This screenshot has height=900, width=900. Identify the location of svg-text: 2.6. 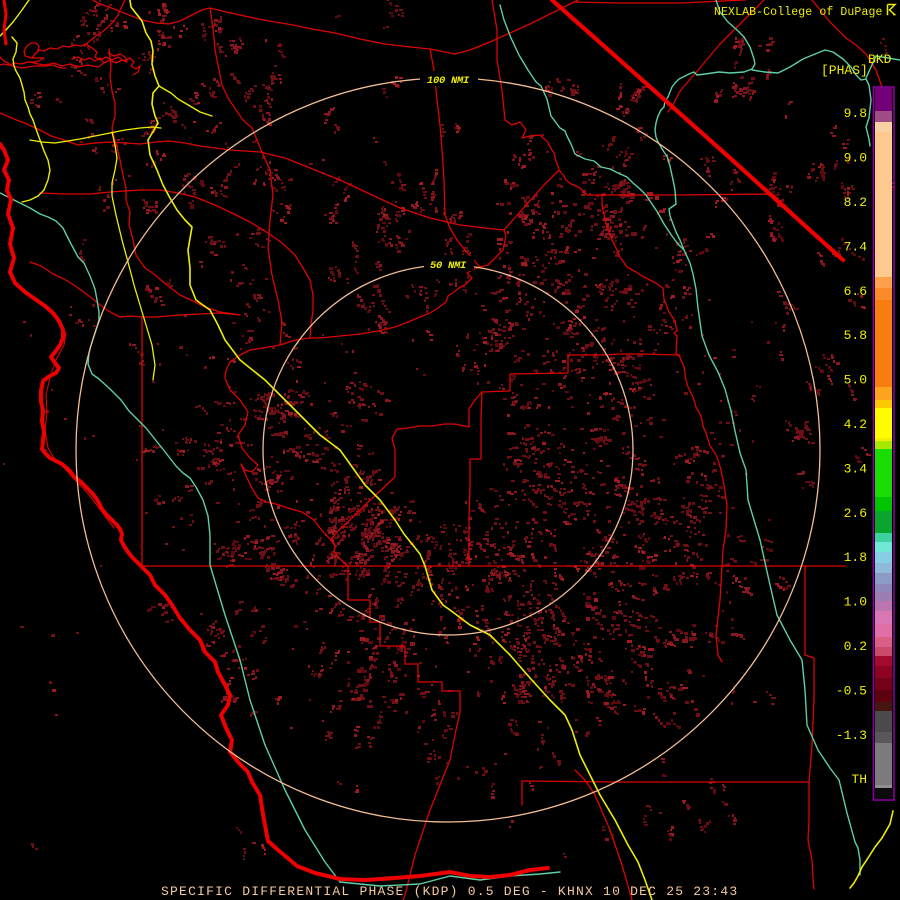
(855, 513).